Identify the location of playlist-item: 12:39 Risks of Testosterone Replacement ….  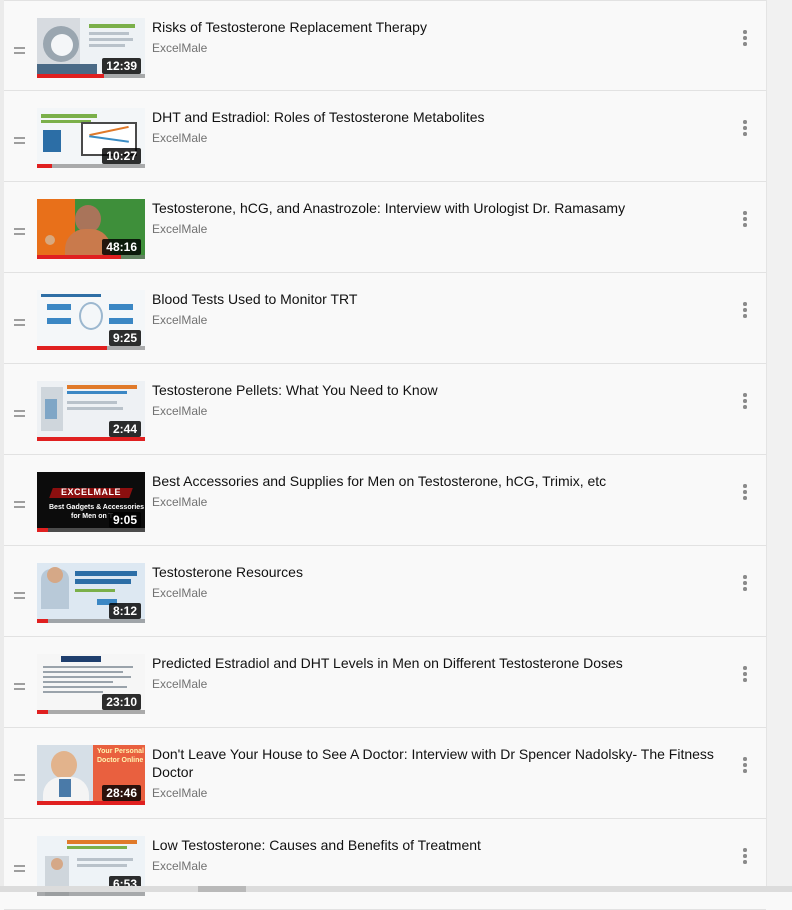
(385, 45).